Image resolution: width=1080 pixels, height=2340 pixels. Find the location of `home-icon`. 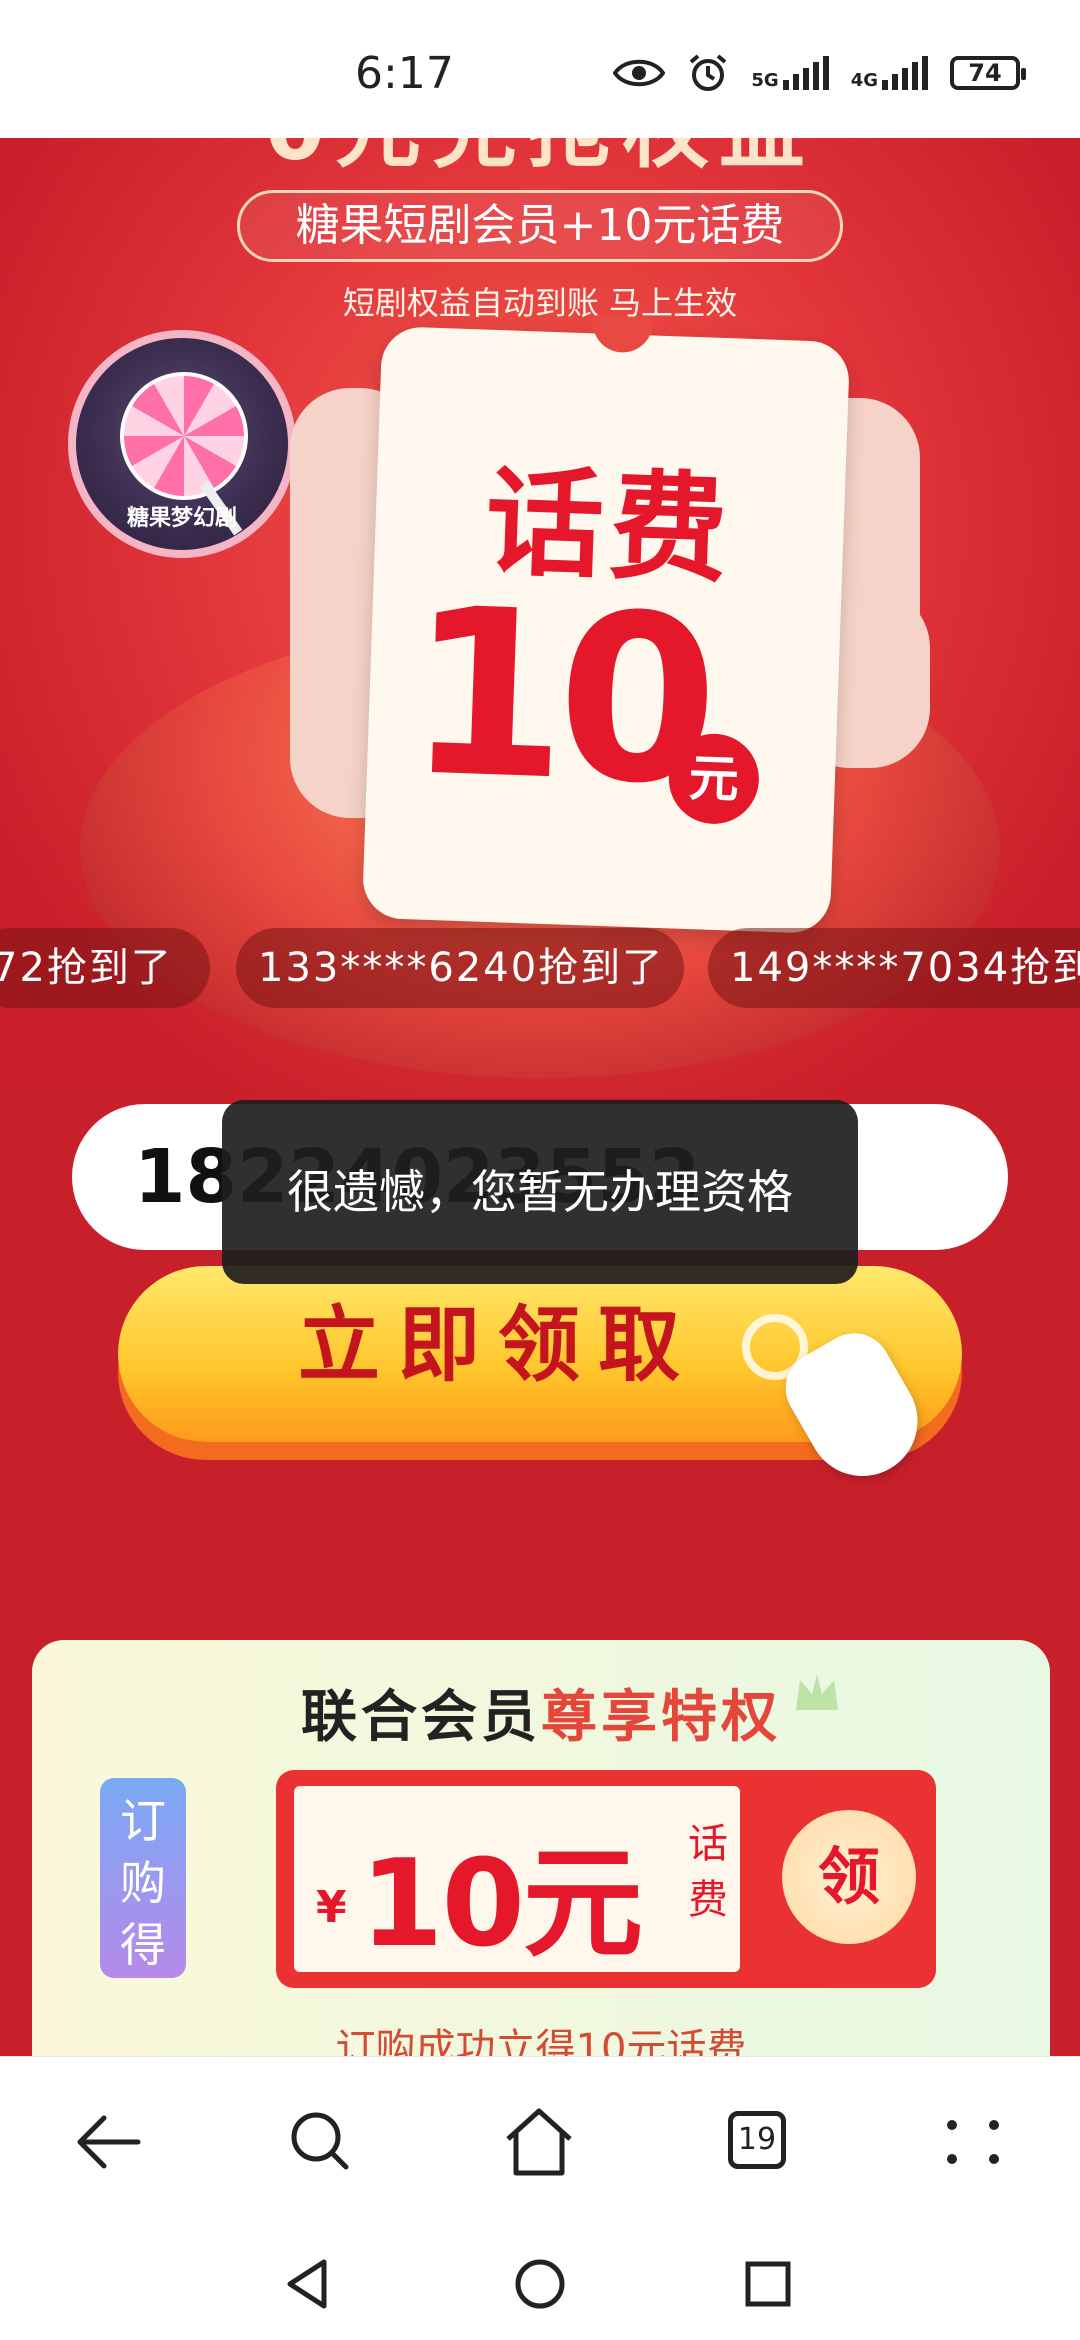

home-icon is located at coordinates (539, 2142).